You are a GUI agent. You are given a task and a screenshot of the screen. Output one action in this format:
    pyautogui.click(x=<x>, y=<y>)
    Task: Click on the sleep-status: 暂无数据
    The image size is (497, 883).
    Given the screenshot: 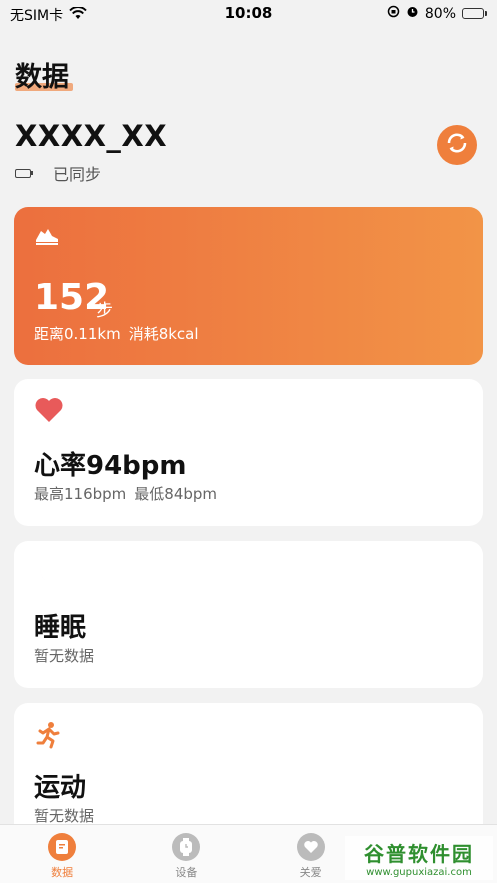 What is the action you would take?
    pyautogui.click(x=64, y=656)
    